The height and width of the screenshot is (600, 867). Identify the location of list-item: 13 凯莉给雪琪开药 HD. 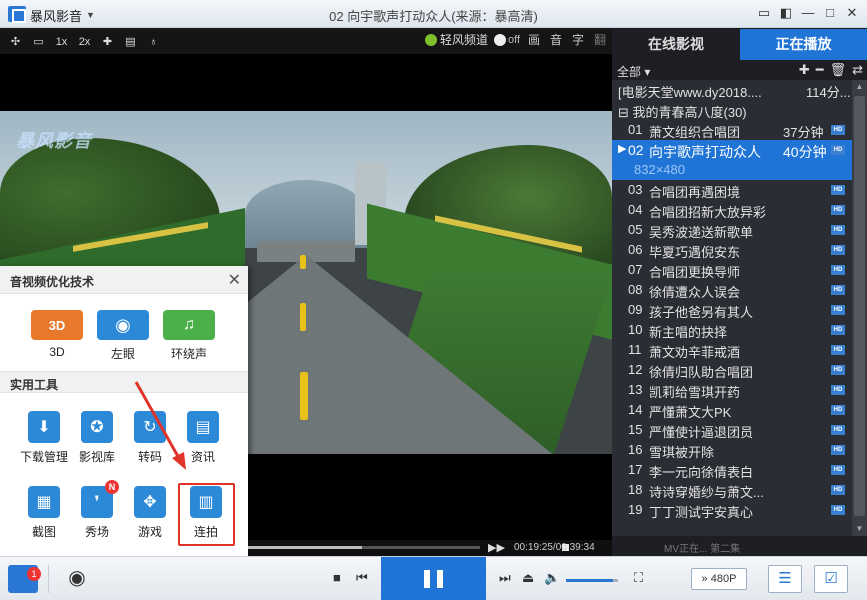
(732, 390).